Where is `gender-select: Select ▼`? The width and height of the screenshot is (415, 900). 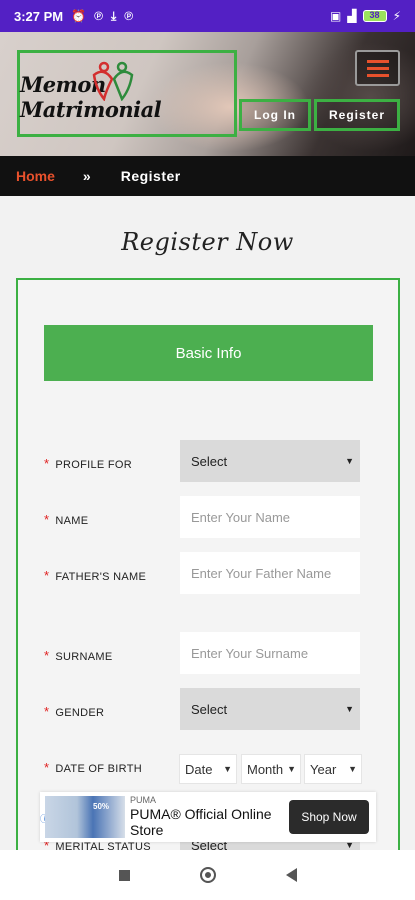
gender-select: Select ▼ is located at coordinates (270, 709).